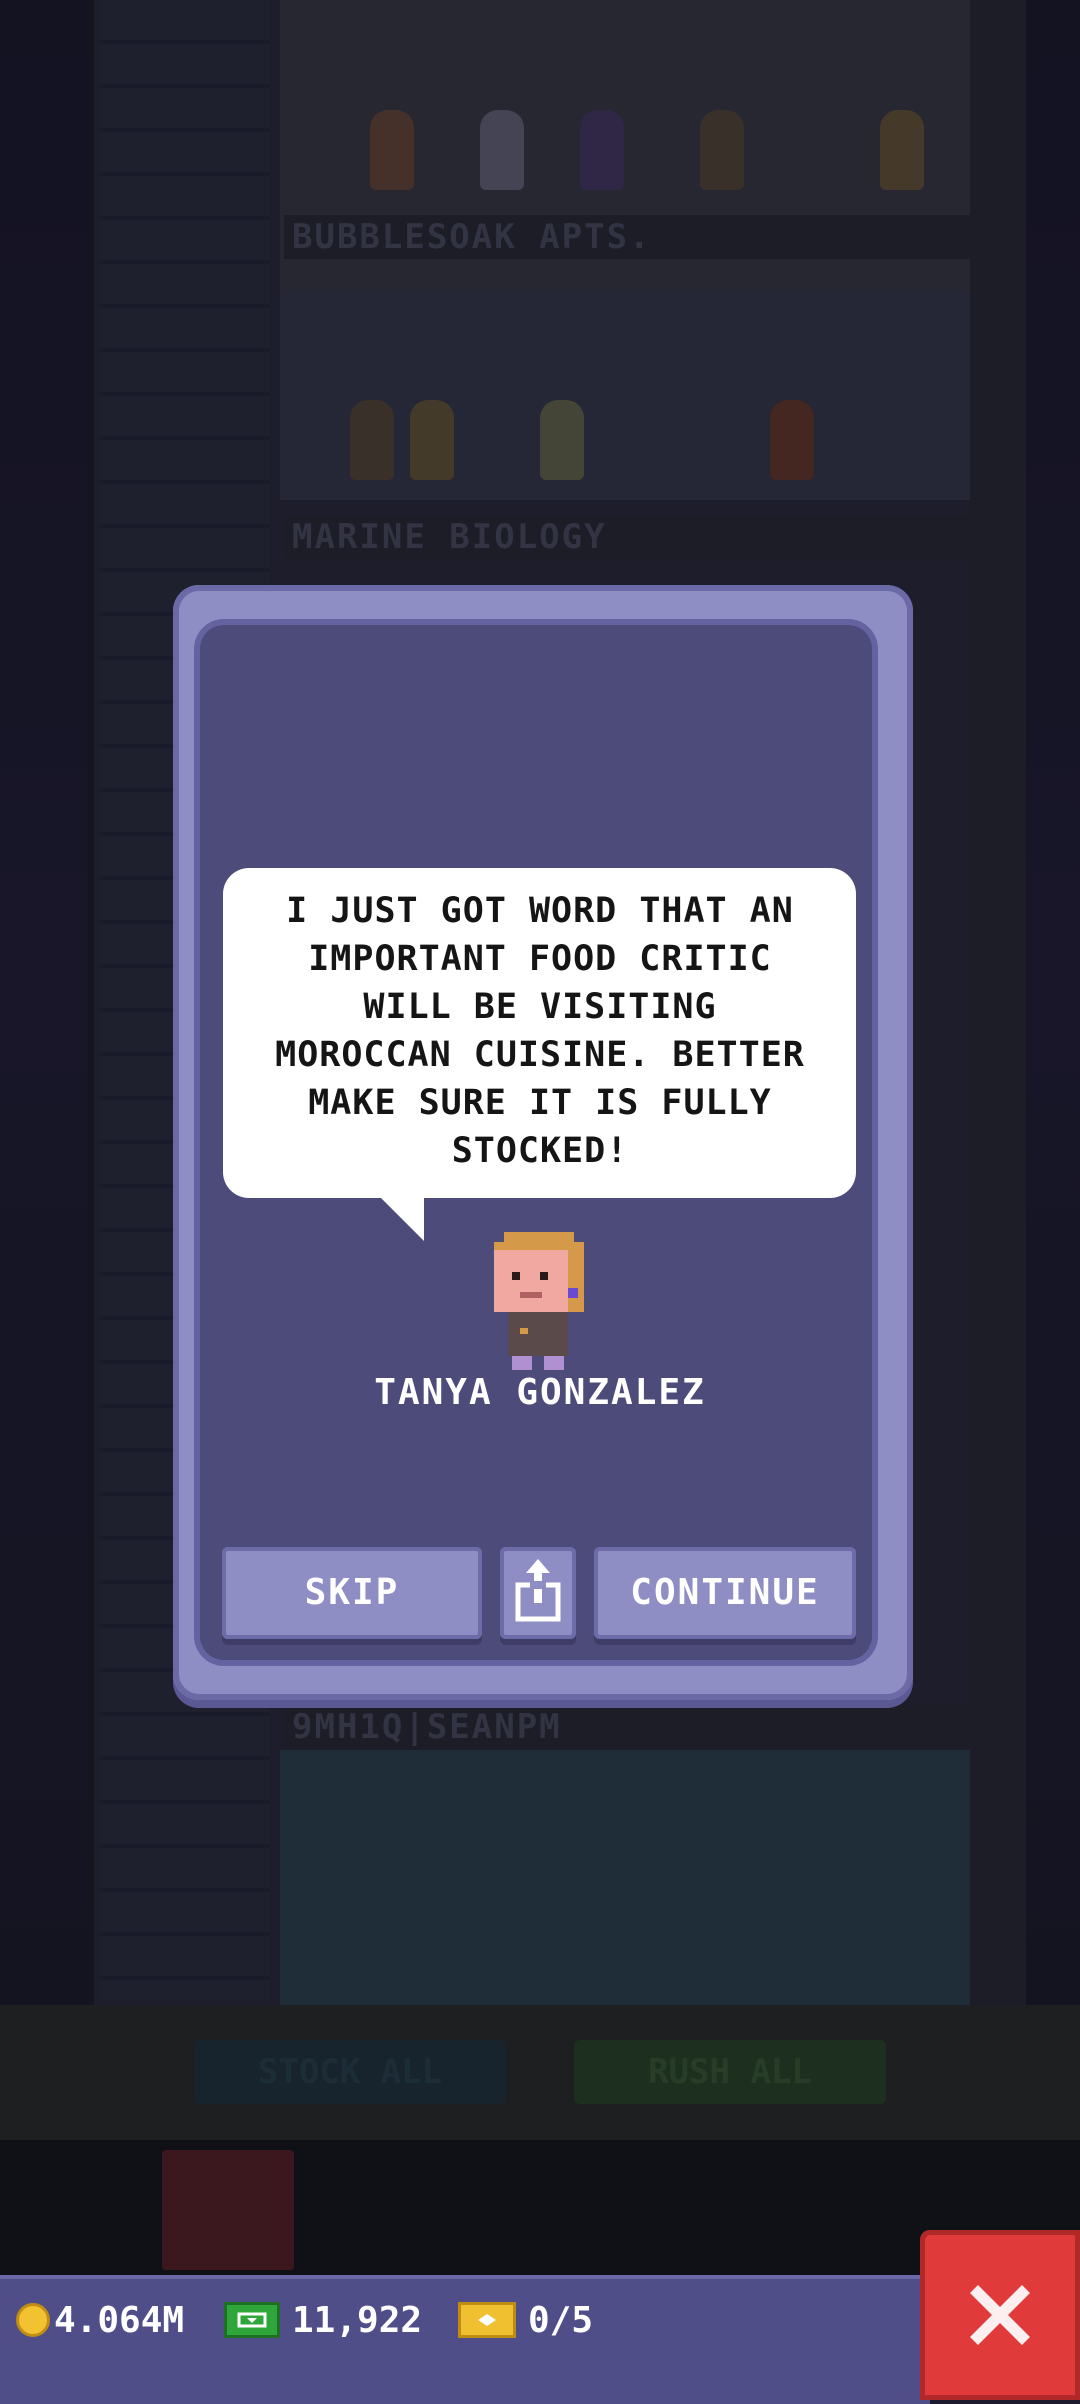  What do you see at coordinates (33, 2320) in the screenshot?
I see `coin-icon` at bounding box center [33, 2320].